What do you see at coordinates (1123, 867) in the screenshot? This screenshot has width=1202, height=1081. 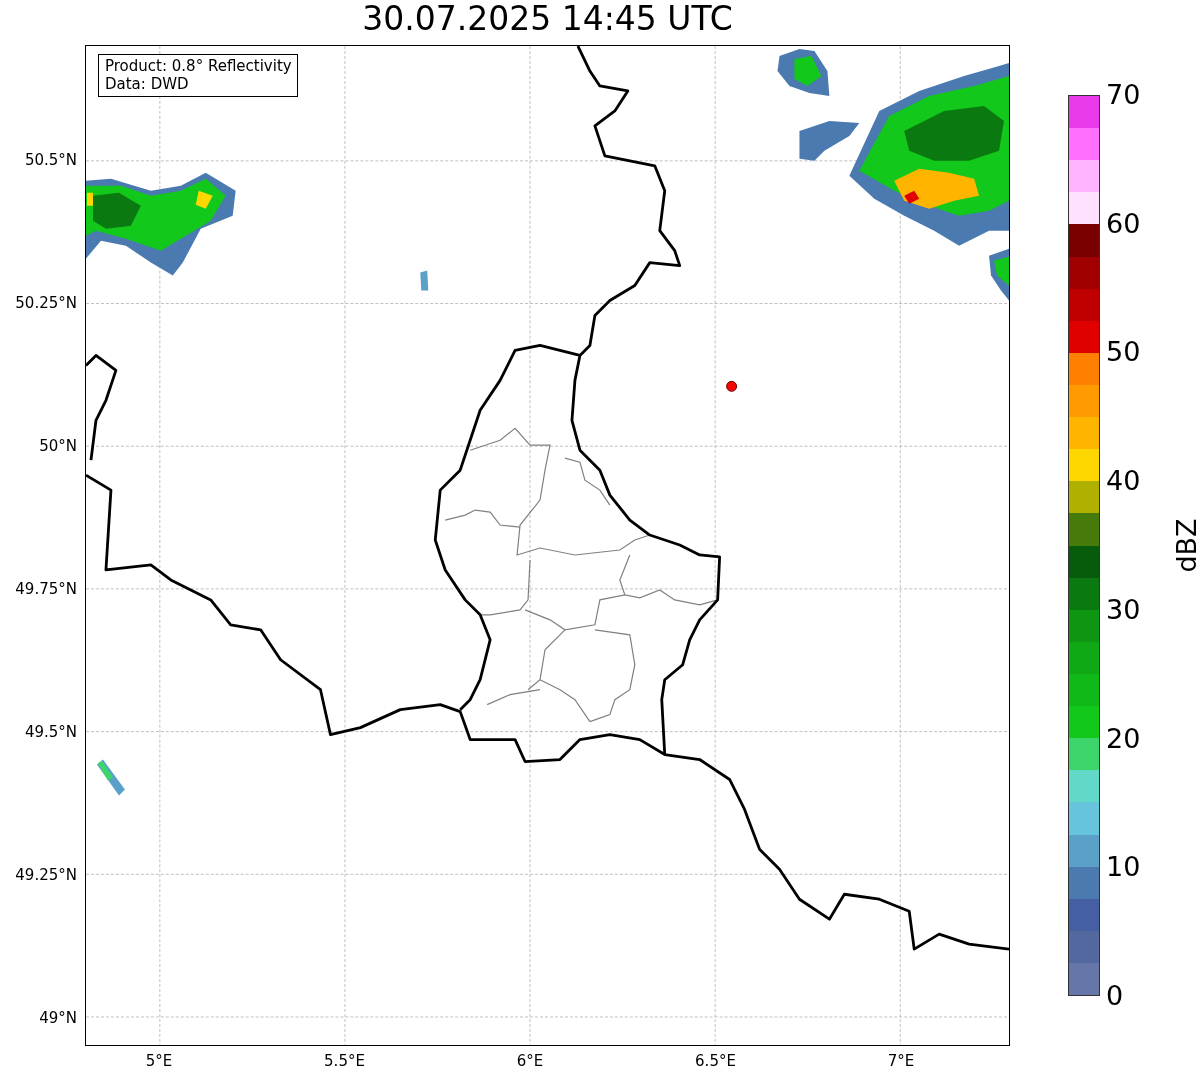 I see `colorbar-tick-label: 10` at bounding box center [1123, 867].